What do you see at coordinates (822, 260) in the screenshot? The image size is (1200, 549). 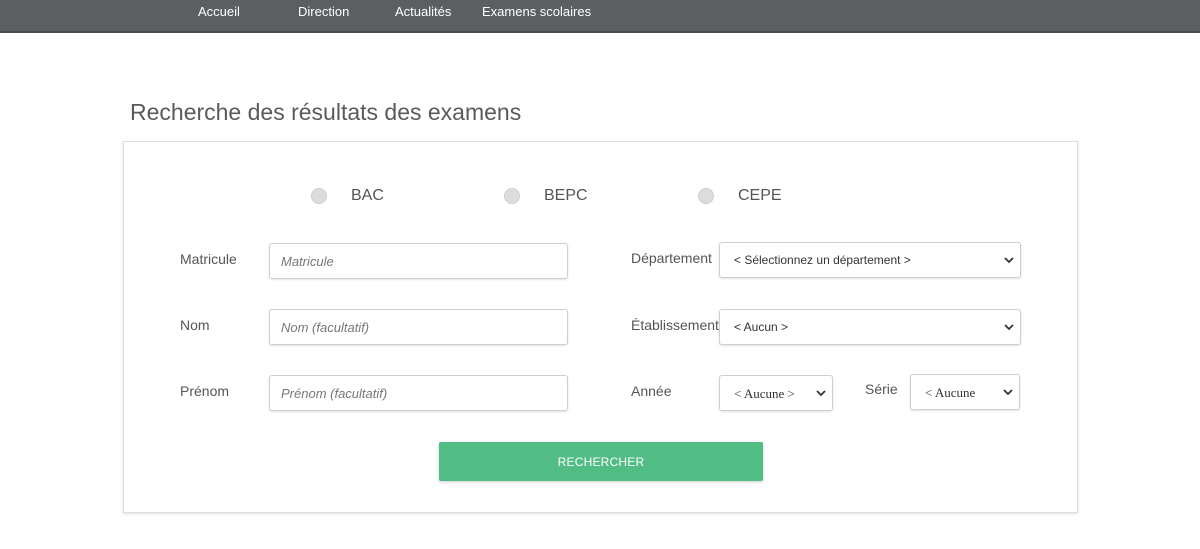 I see `departement-select-value: < Sélectionnez un département >` at bounding box center [822, 260].